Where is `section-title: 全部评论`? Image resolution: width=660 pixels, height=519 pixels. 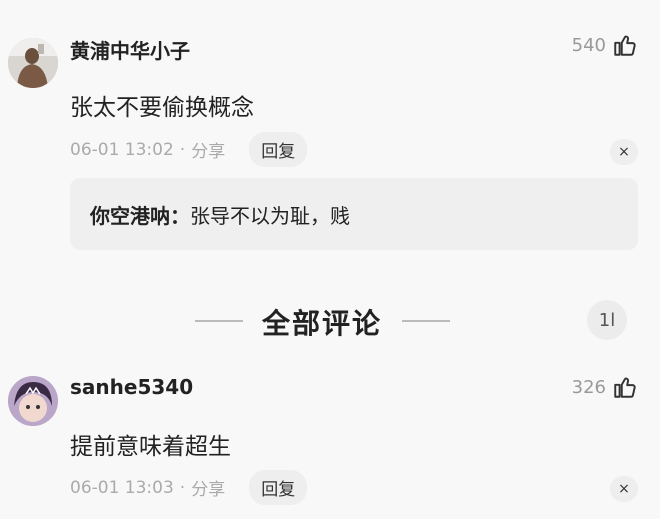
section-title: 全部评论 is located at coordinates (322, 323).